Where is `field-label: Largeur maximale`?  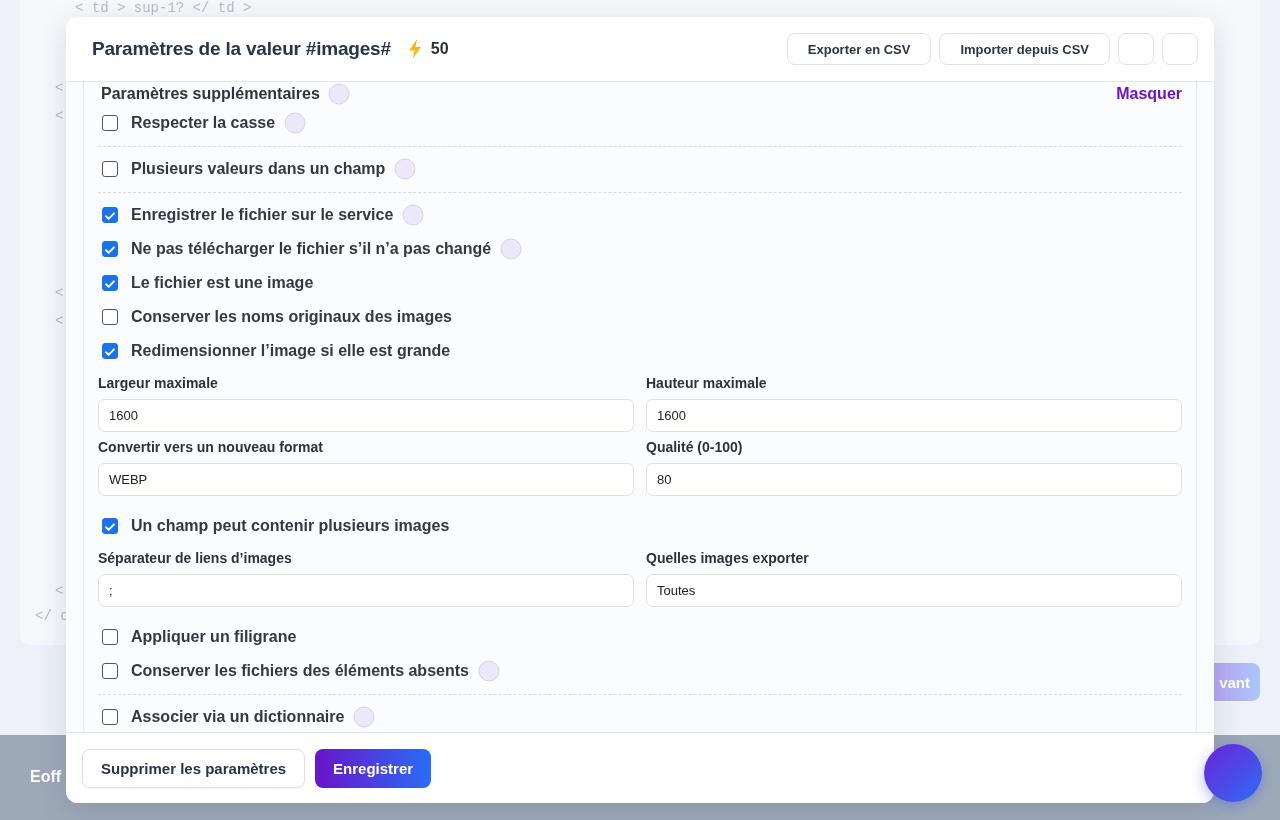 field-label: Largeur maximale is located at coordinates (158, 383).